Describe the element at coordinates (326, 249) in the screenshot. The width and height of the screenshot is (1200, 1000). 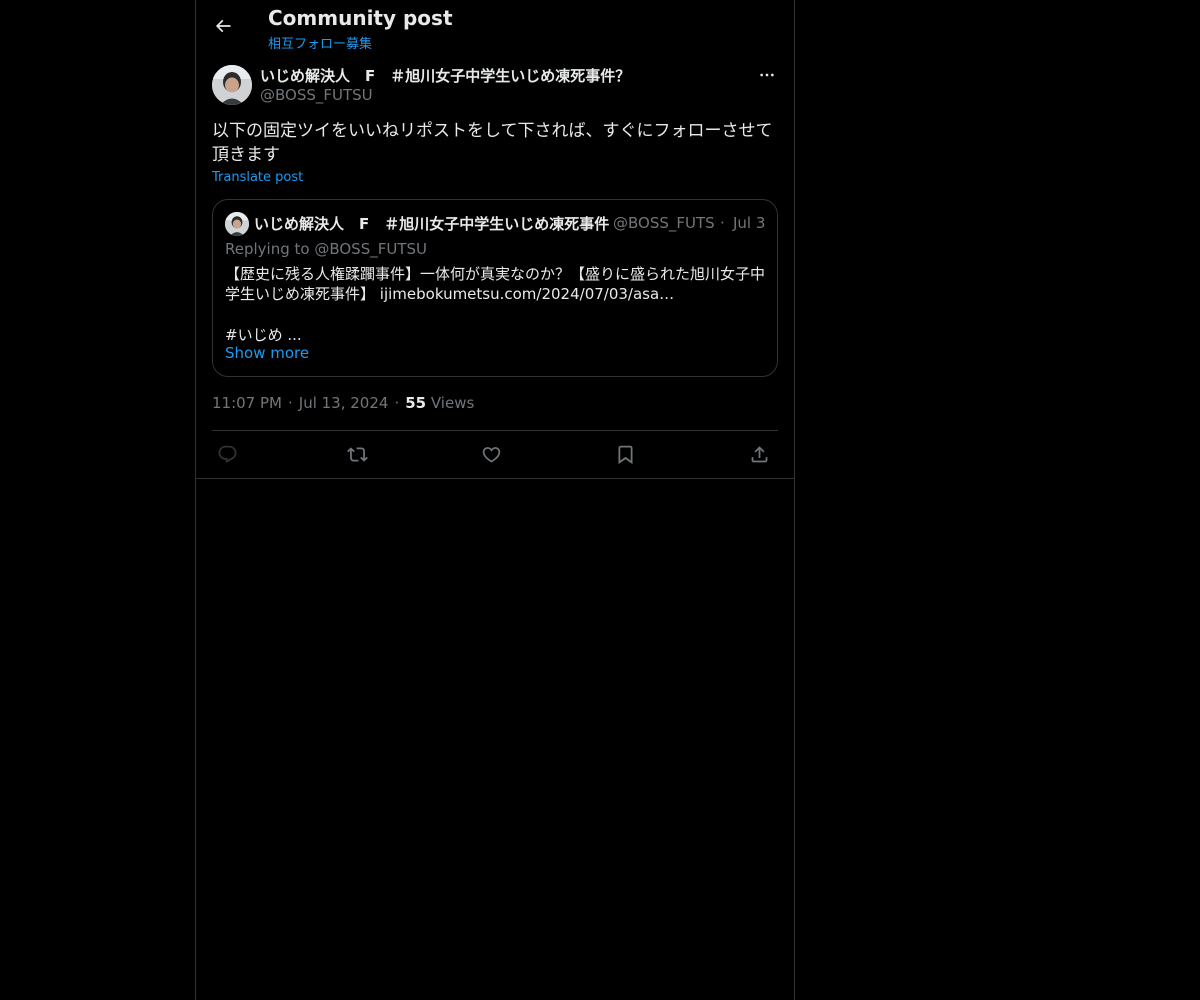
I see `quoted-replying-to: Replying to @BOSS_FUTSU` at that location.